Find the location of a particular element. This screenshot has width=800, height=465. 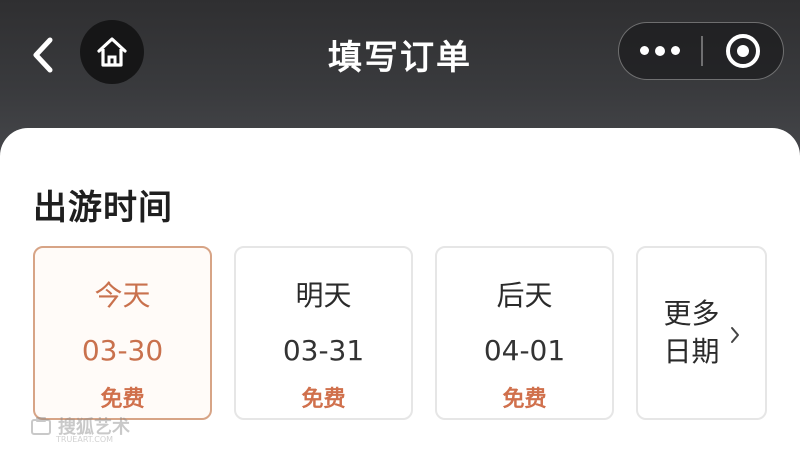

date-option-day-after: 后天 04-01 免费 is located at coordinates (524, 333).